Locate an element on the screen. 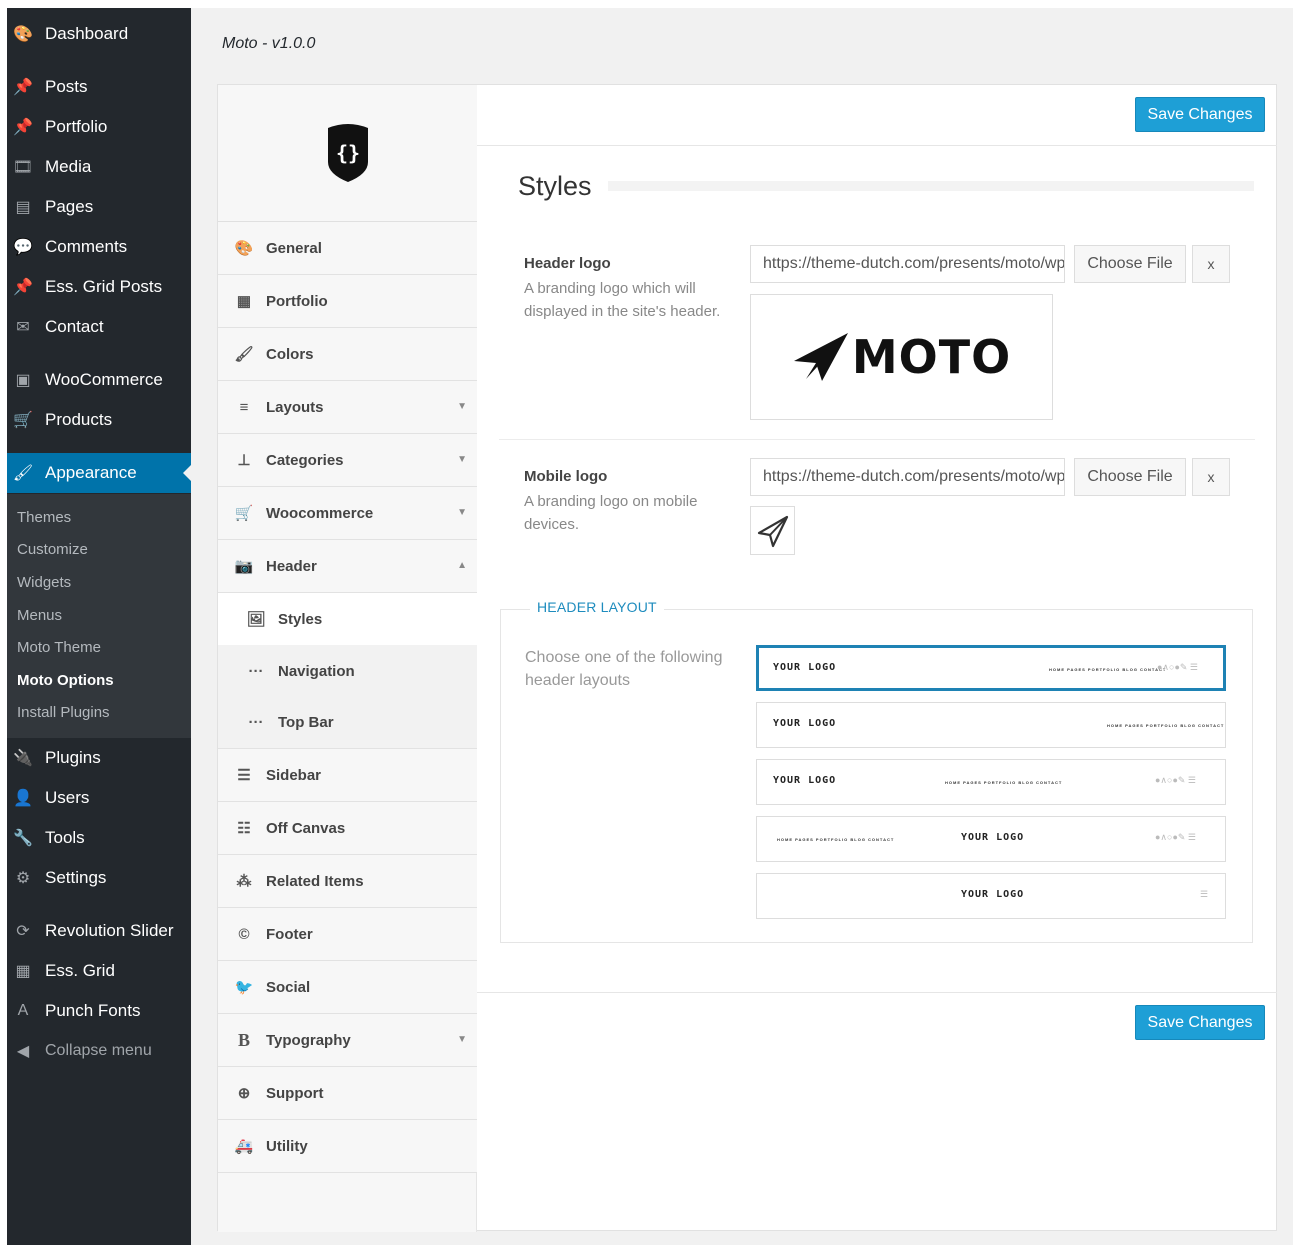 The width and height of the screenshot is (1296, 1245). menu-item-ess-grid: ▦ Ess. Grid is located at coordinates (99, 971).